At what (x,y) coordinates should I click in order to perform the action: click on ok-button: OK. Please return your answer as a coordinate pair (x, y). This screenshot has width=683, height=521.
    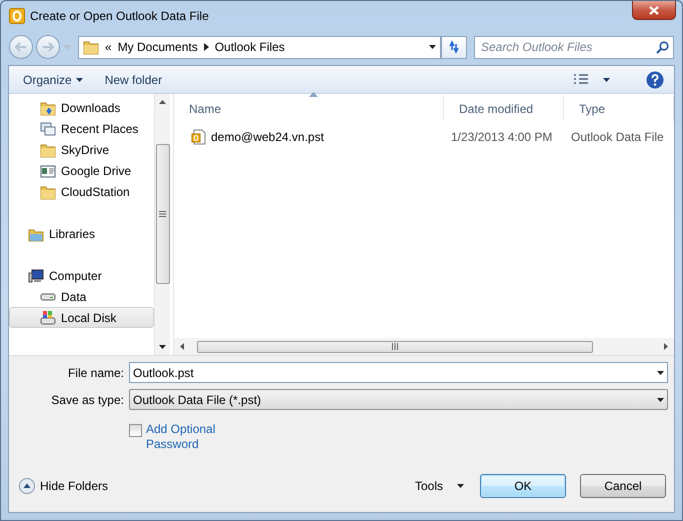
    Looking at the image, I should click on (523, 486).